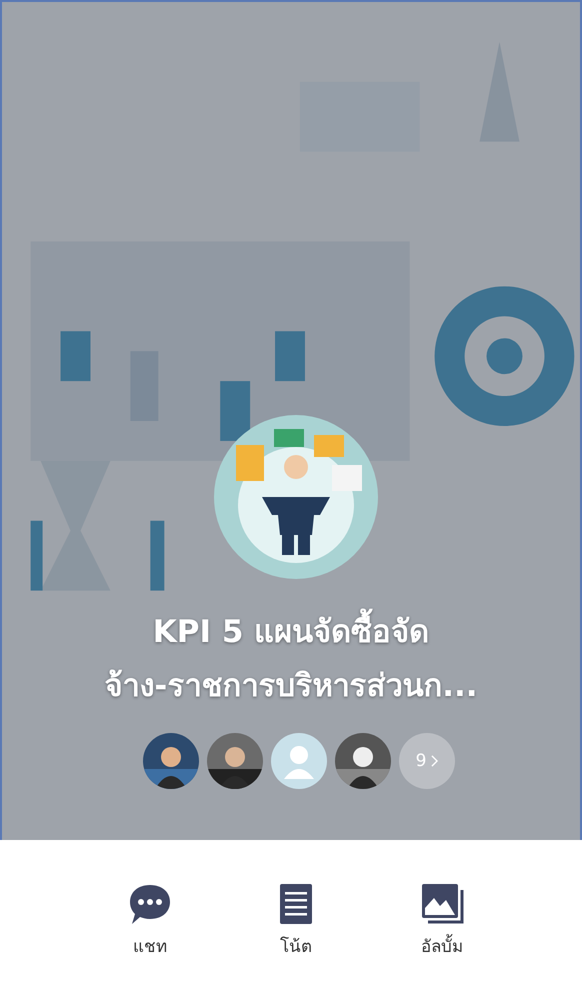 The width and height of the screenshot is (582, 988). What do you see at coordinates (434, 761) in the screenshot?
I see `chevron-icon` at bounding box center [434, 761].